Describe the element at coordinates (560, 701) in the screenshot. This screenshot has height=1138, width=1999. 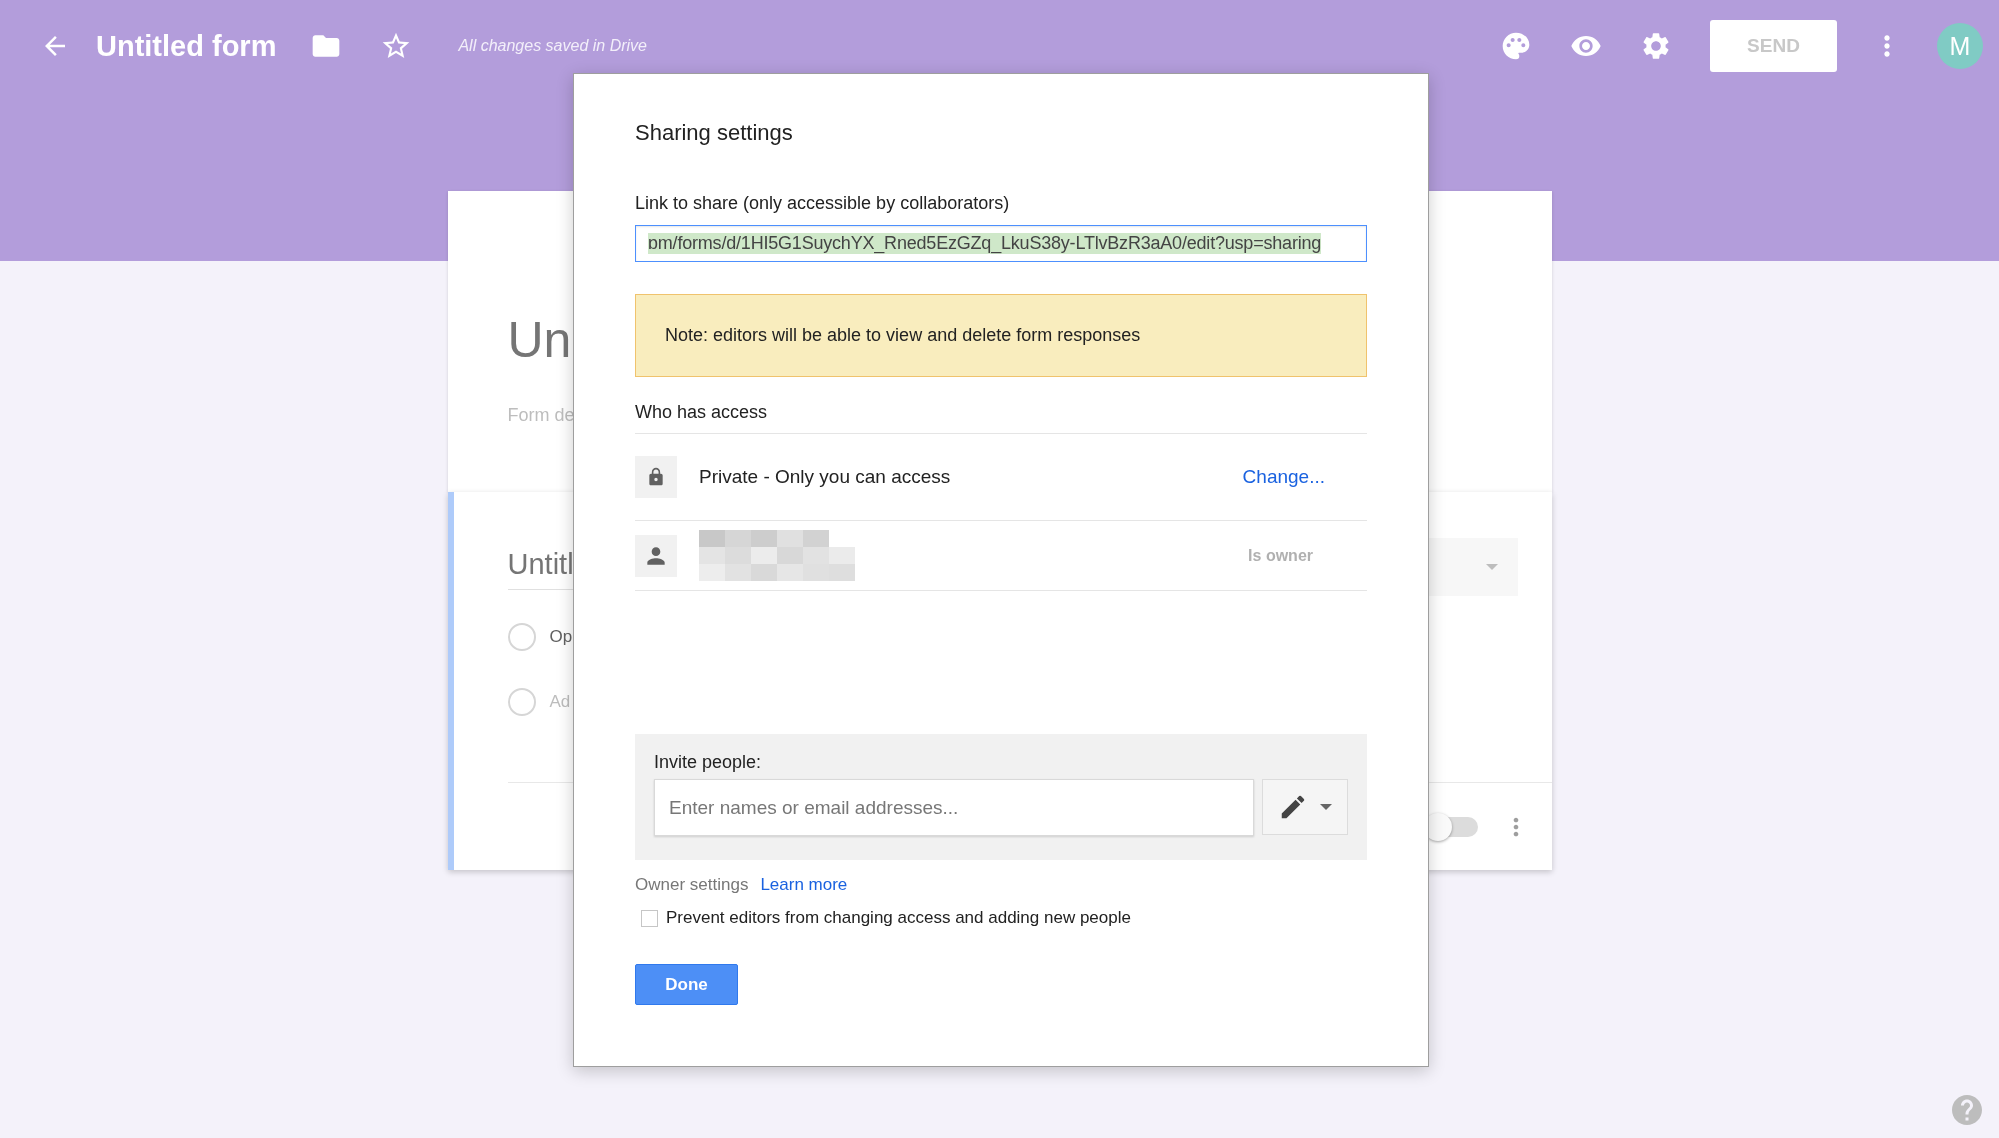
I see `option-label: Ad` at that location.